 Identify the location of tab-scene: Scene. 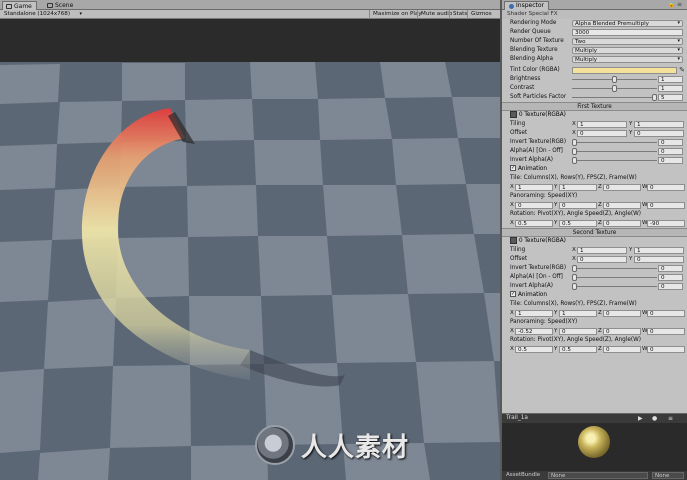
(60, 5).